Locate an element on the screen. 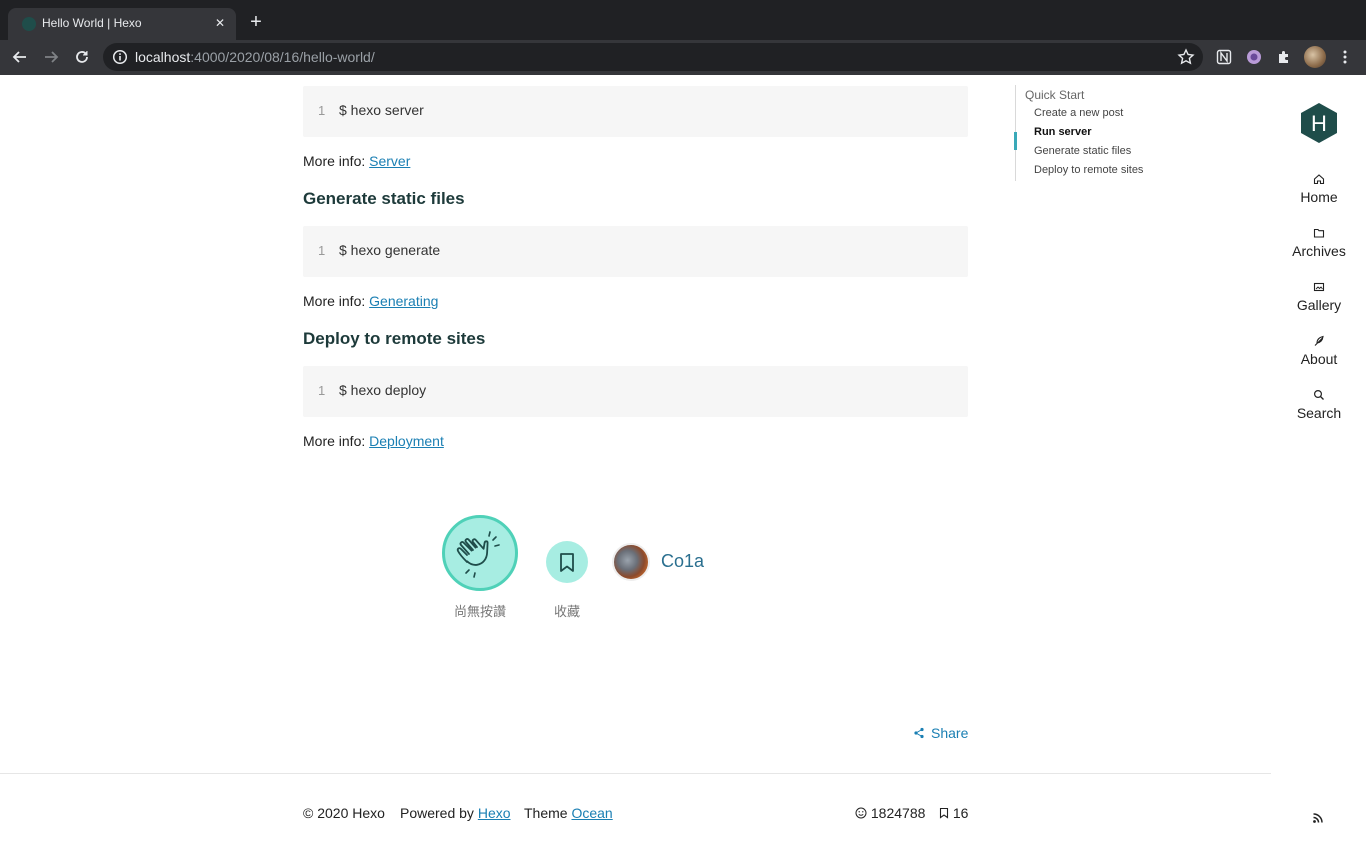 Image resolution: width=1366 pixels, height=853 pixels. browser-toolbar: localhost:4000/2020/08/16/hello-world/ is located at coordinates (683, 57).